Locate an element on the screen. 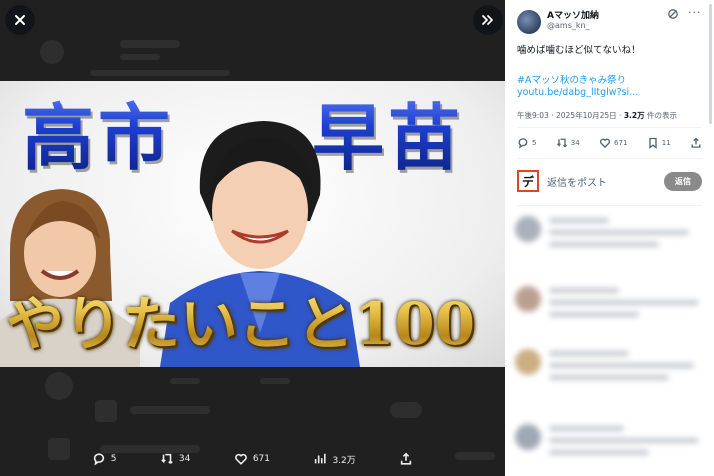 The image size is (714, 476). current-user-avatar: デ is located at coordinates (528, 181).